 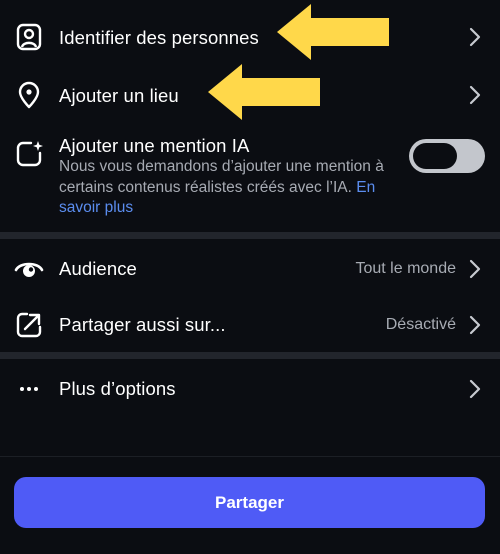 I want to click on share-button: Partager, so click(x=249, y=502).